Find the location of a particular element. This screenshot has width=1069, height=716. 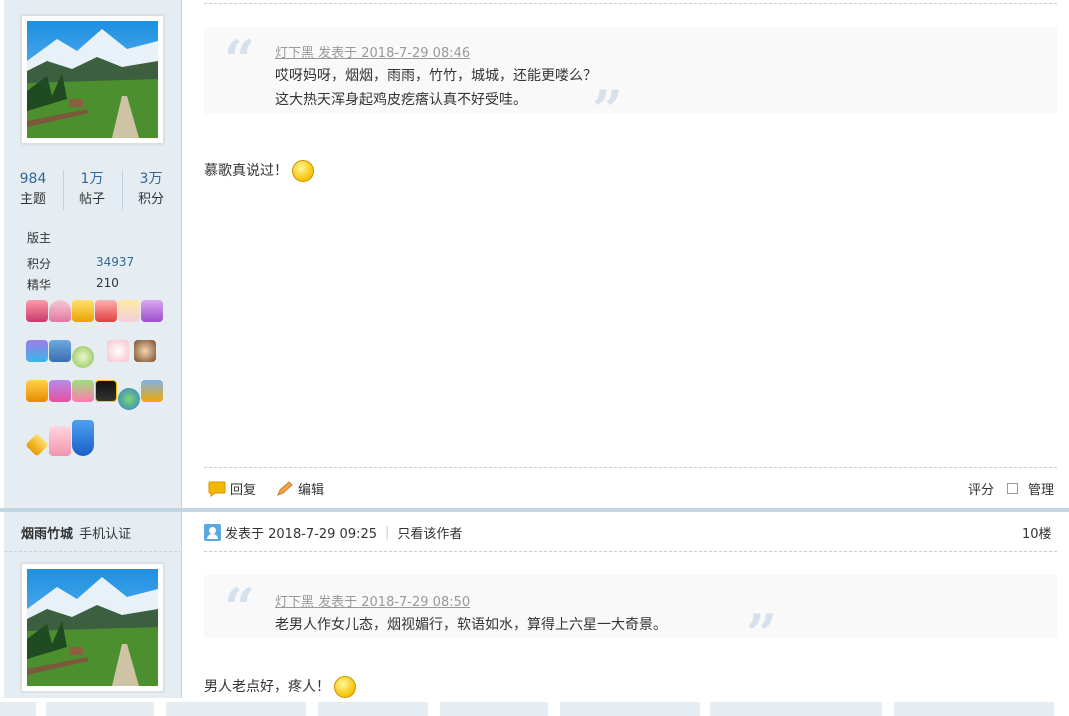

stat-threads: 984 主题 is located at coordinates (33, 189).